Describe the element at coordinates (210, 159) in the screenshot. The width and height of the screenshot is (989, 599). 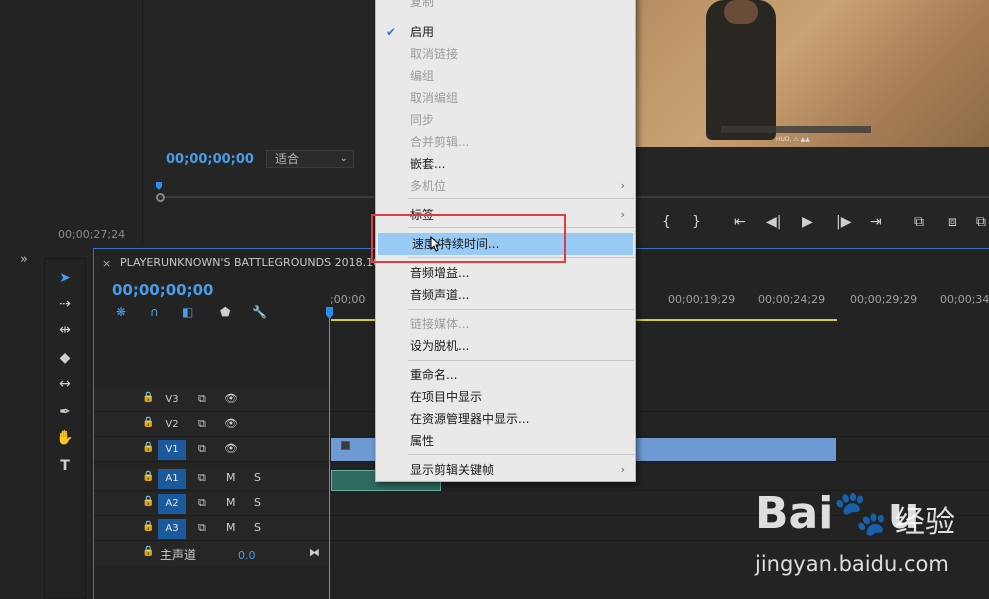
I see `program-timecode: 00;00;00;00` at that location.